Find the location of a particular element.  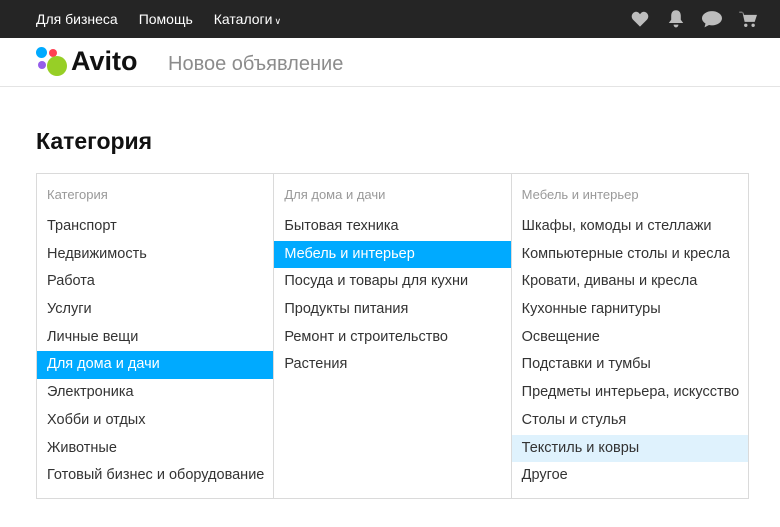

nav-help-link: Помощь is located at coordinates (166, 19).